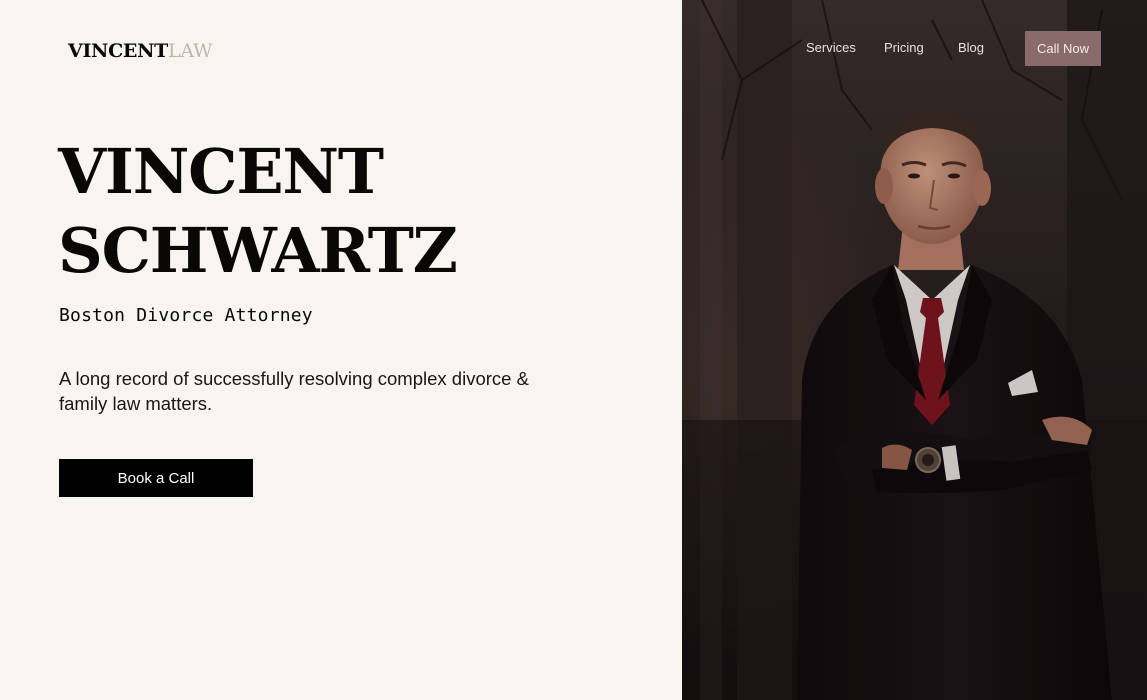  I want to click on call-now-button: Call Now, so click(1063, 48).